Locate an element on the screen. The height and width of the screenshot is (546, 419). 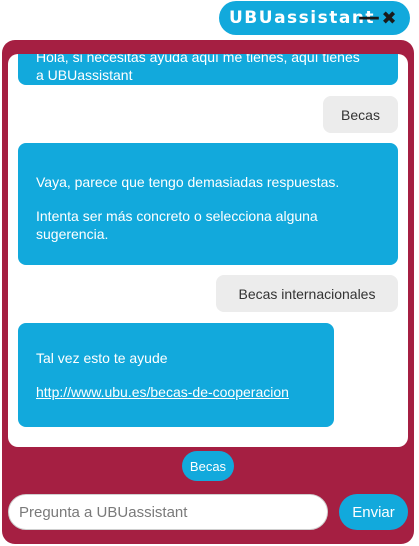
help-link: http://www.ubu.es/becas-de-cooperacion is located at coordinates (162, 392).